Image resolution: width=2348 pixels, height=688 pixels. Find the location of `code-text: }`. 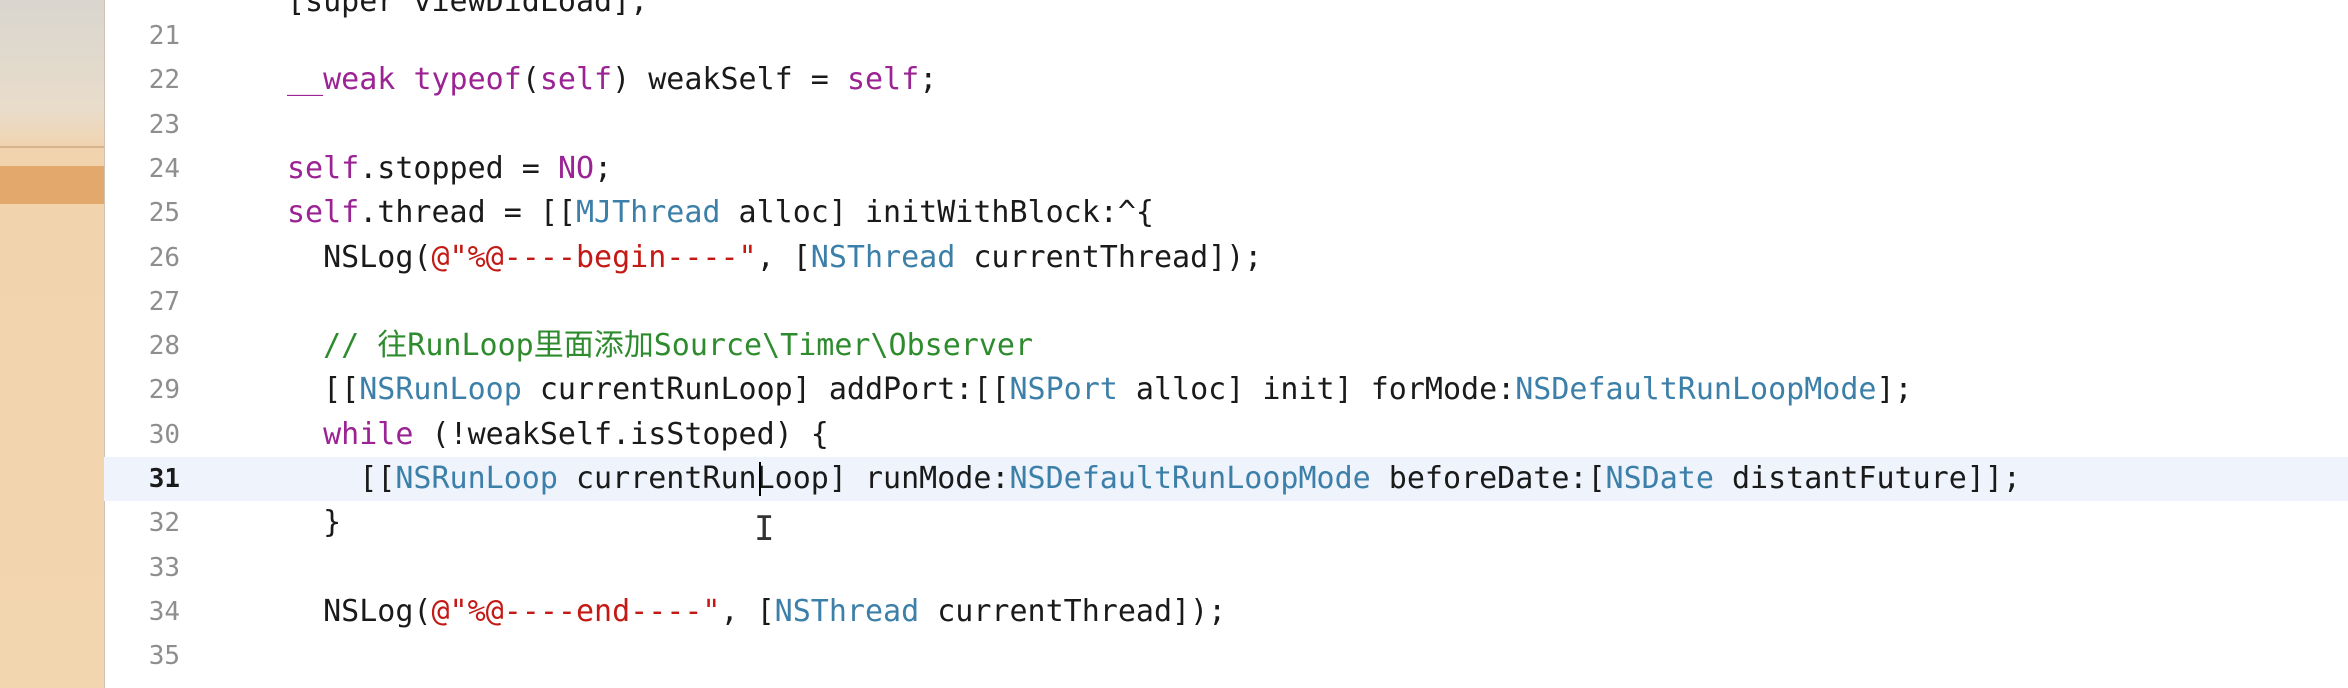

code-text: } is located at coordinates (314, 523).